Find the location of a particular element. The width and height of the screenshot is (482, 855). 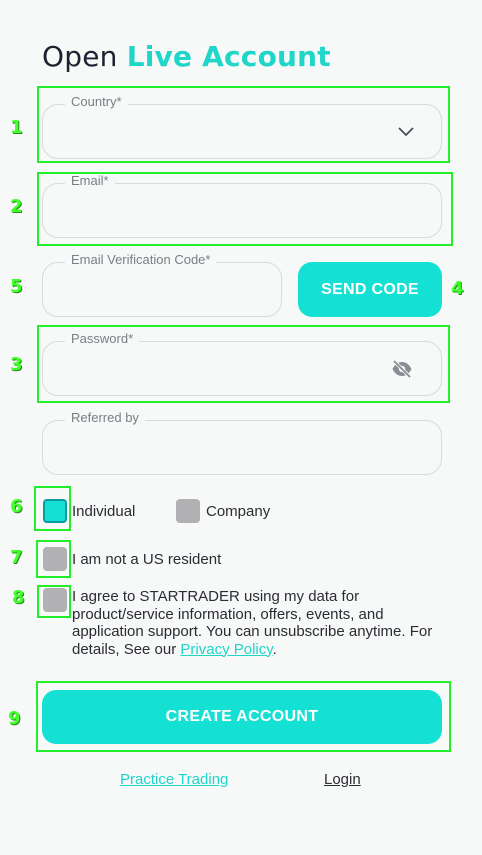

title-prefix: Open is located at coordinates (80, 56).